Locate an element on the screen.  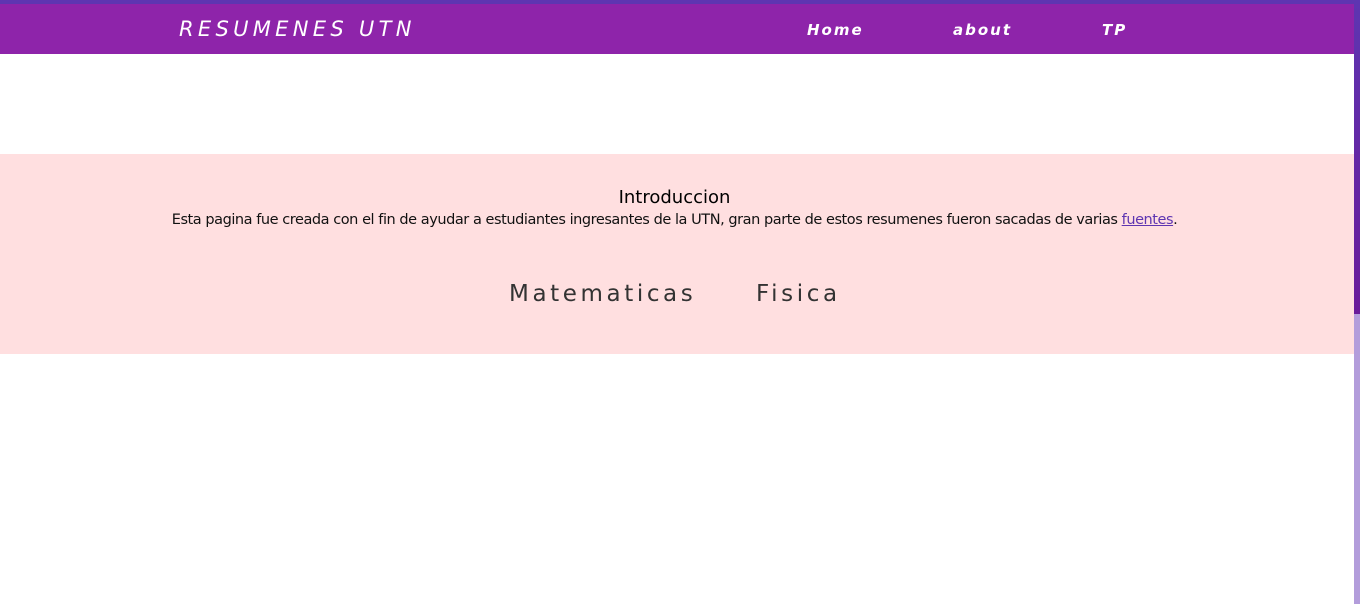
nav-link-tp: TP is located at coordinates (1114, 30).